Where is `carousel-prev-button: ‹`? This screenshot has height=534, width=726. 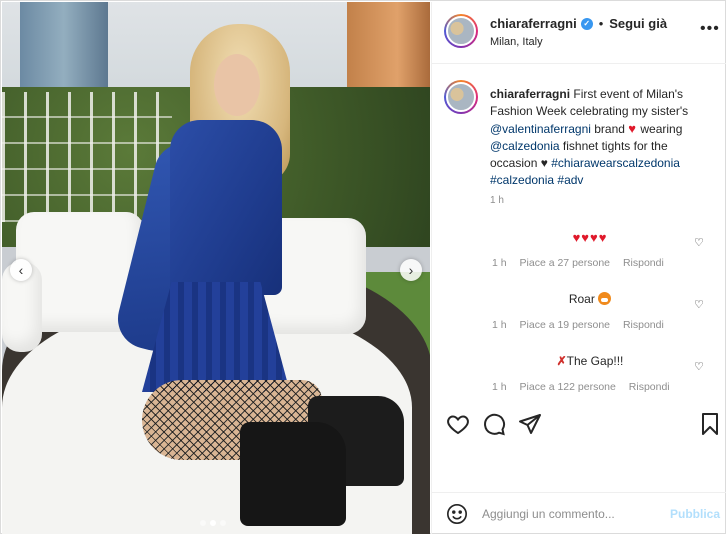
carousel-prev-button: ‹ is located at coordinates (21, 270).